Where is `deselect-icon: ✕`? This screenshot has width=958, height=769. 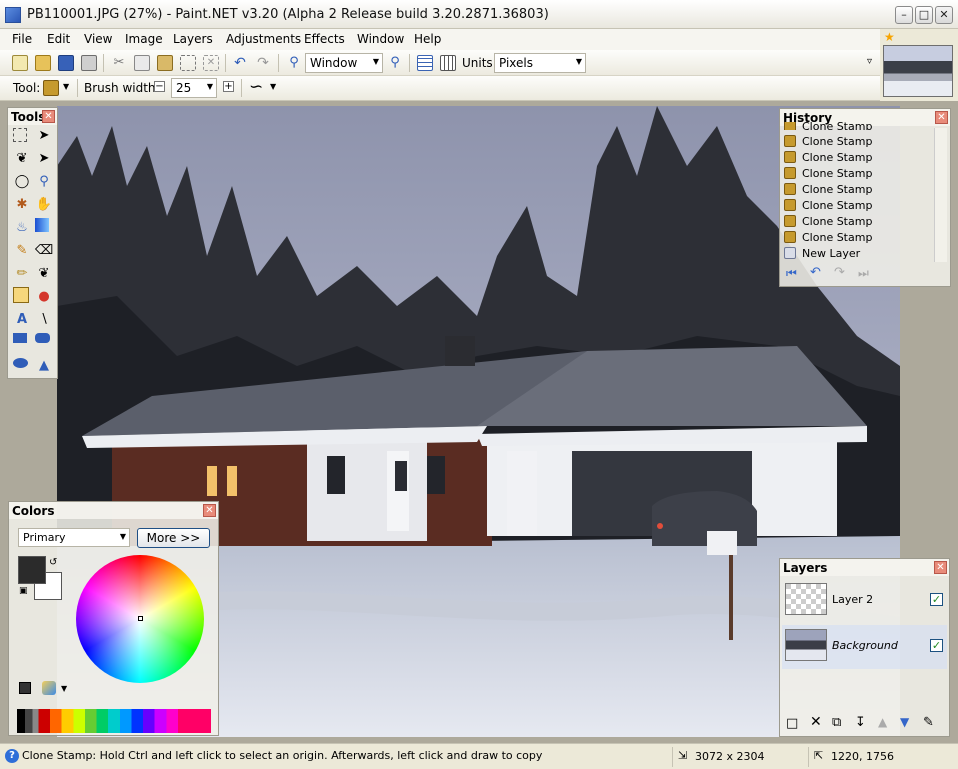
deselect-icon: ✕ is located at coordinates (211, 63).